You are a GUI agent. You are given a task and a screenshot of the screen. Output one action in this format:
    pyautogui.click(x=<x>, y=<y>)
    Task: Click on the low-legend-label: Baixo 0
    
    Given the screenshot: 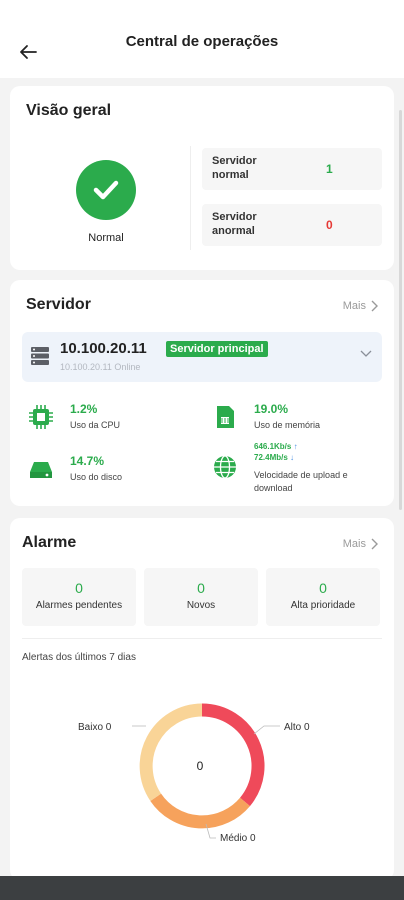 What is the action you would take?
    pyautogui.click(x=95, y=727)
    